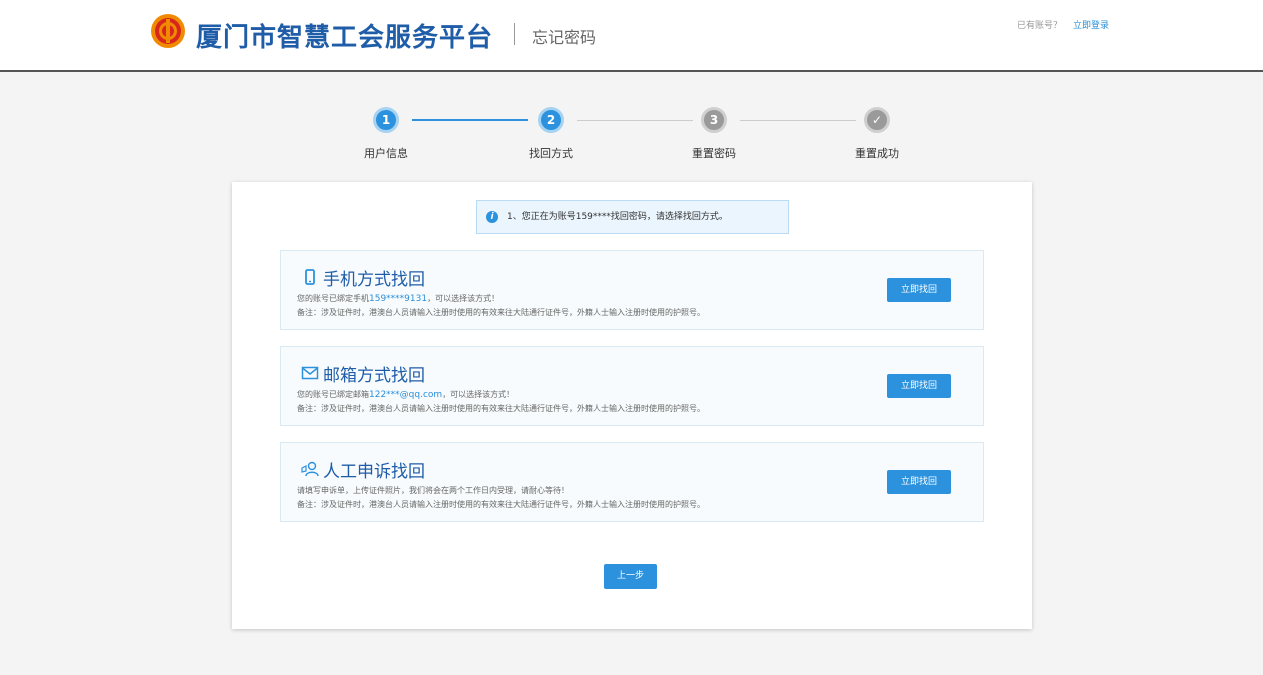 This screenshot has height=675, width=1263. I want to click on bound-email: 122***@qq.com, so click(406, 395).